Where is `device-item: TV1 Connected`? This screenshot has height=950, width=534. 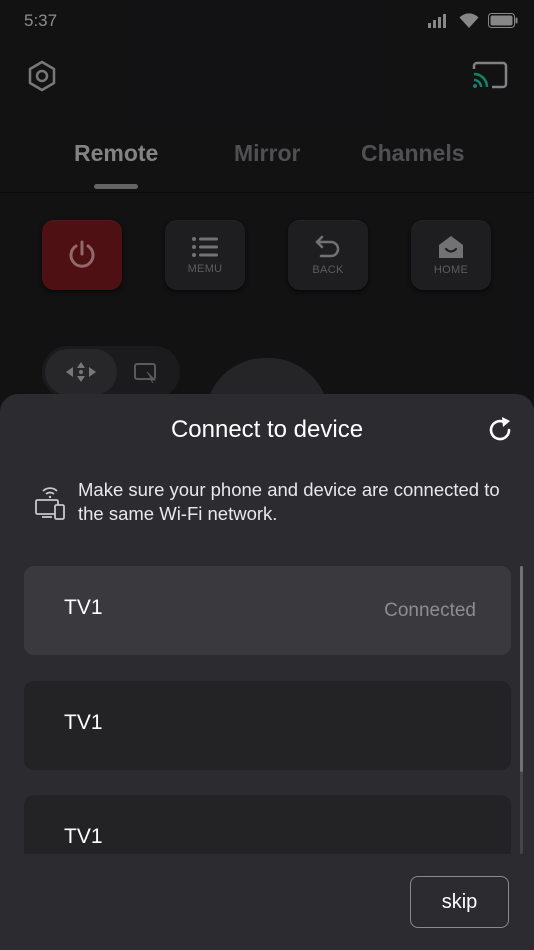
device-item: TV1 Connected is located at coordinates (267, 610).